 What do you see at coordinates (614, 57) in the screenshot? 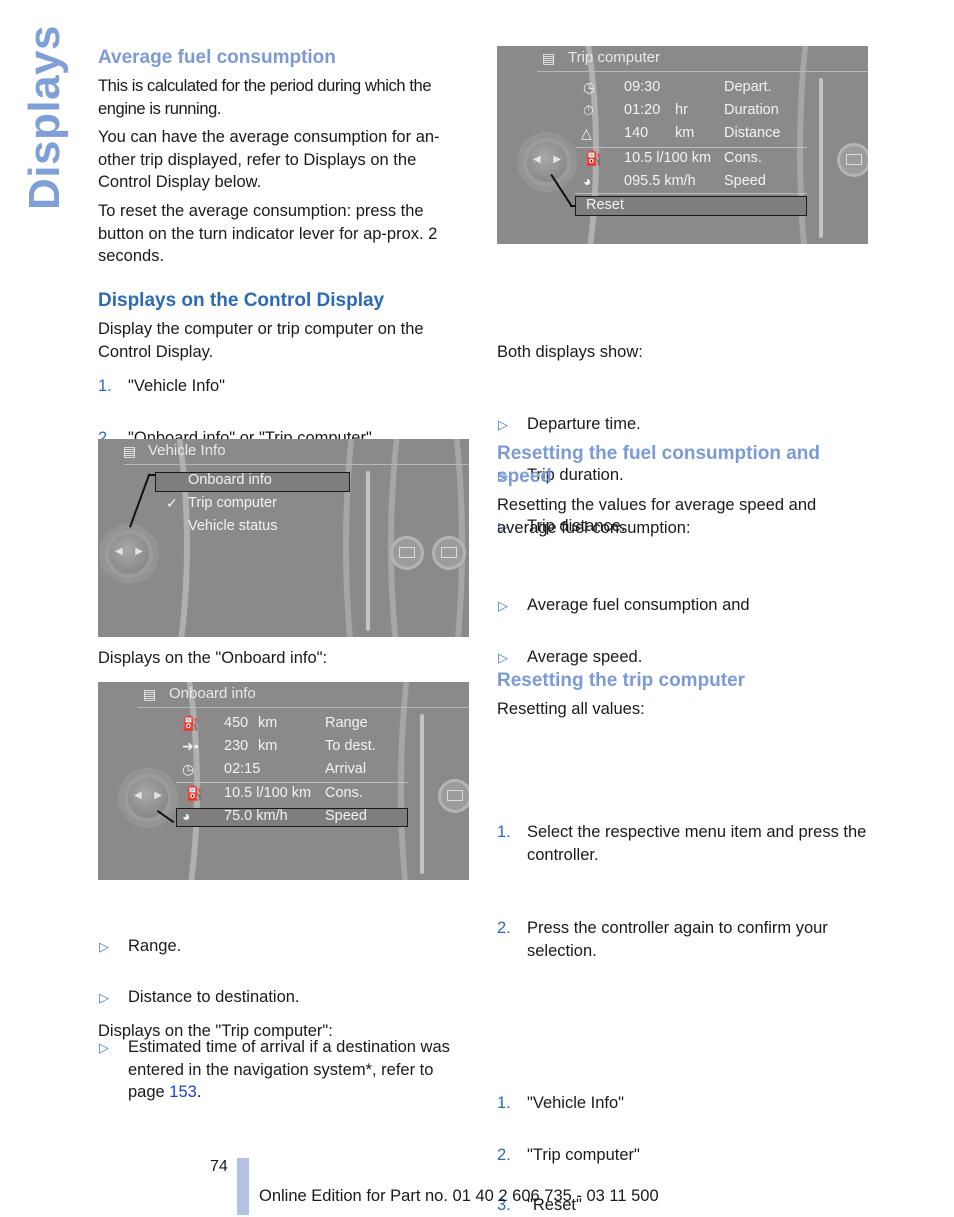
I see `screen-title: Trip computer` at bounding box center [614, 57].